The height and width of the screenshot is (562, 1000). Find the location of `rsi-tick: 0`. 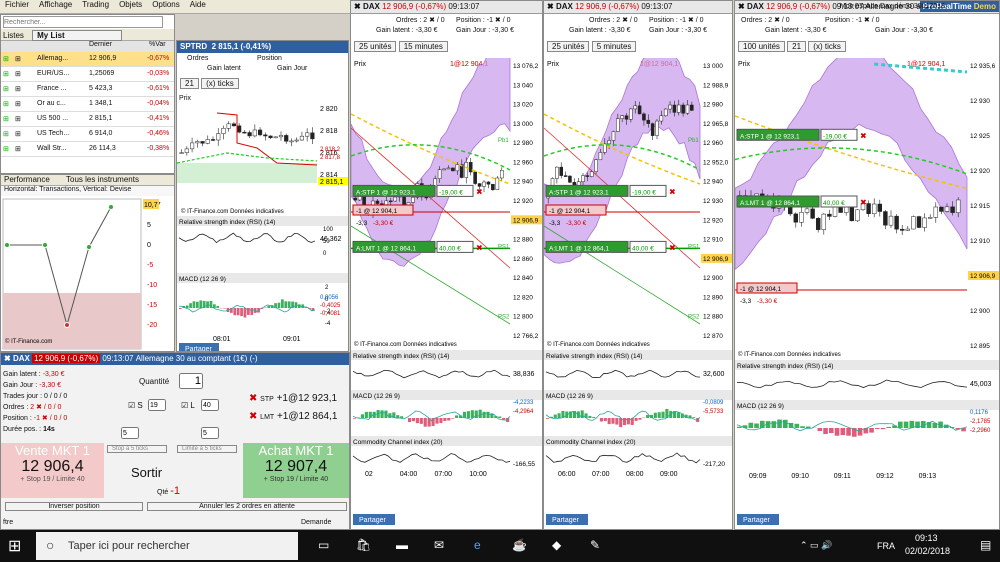

rsi-tick: 0 is located at coordinates (325, 254).